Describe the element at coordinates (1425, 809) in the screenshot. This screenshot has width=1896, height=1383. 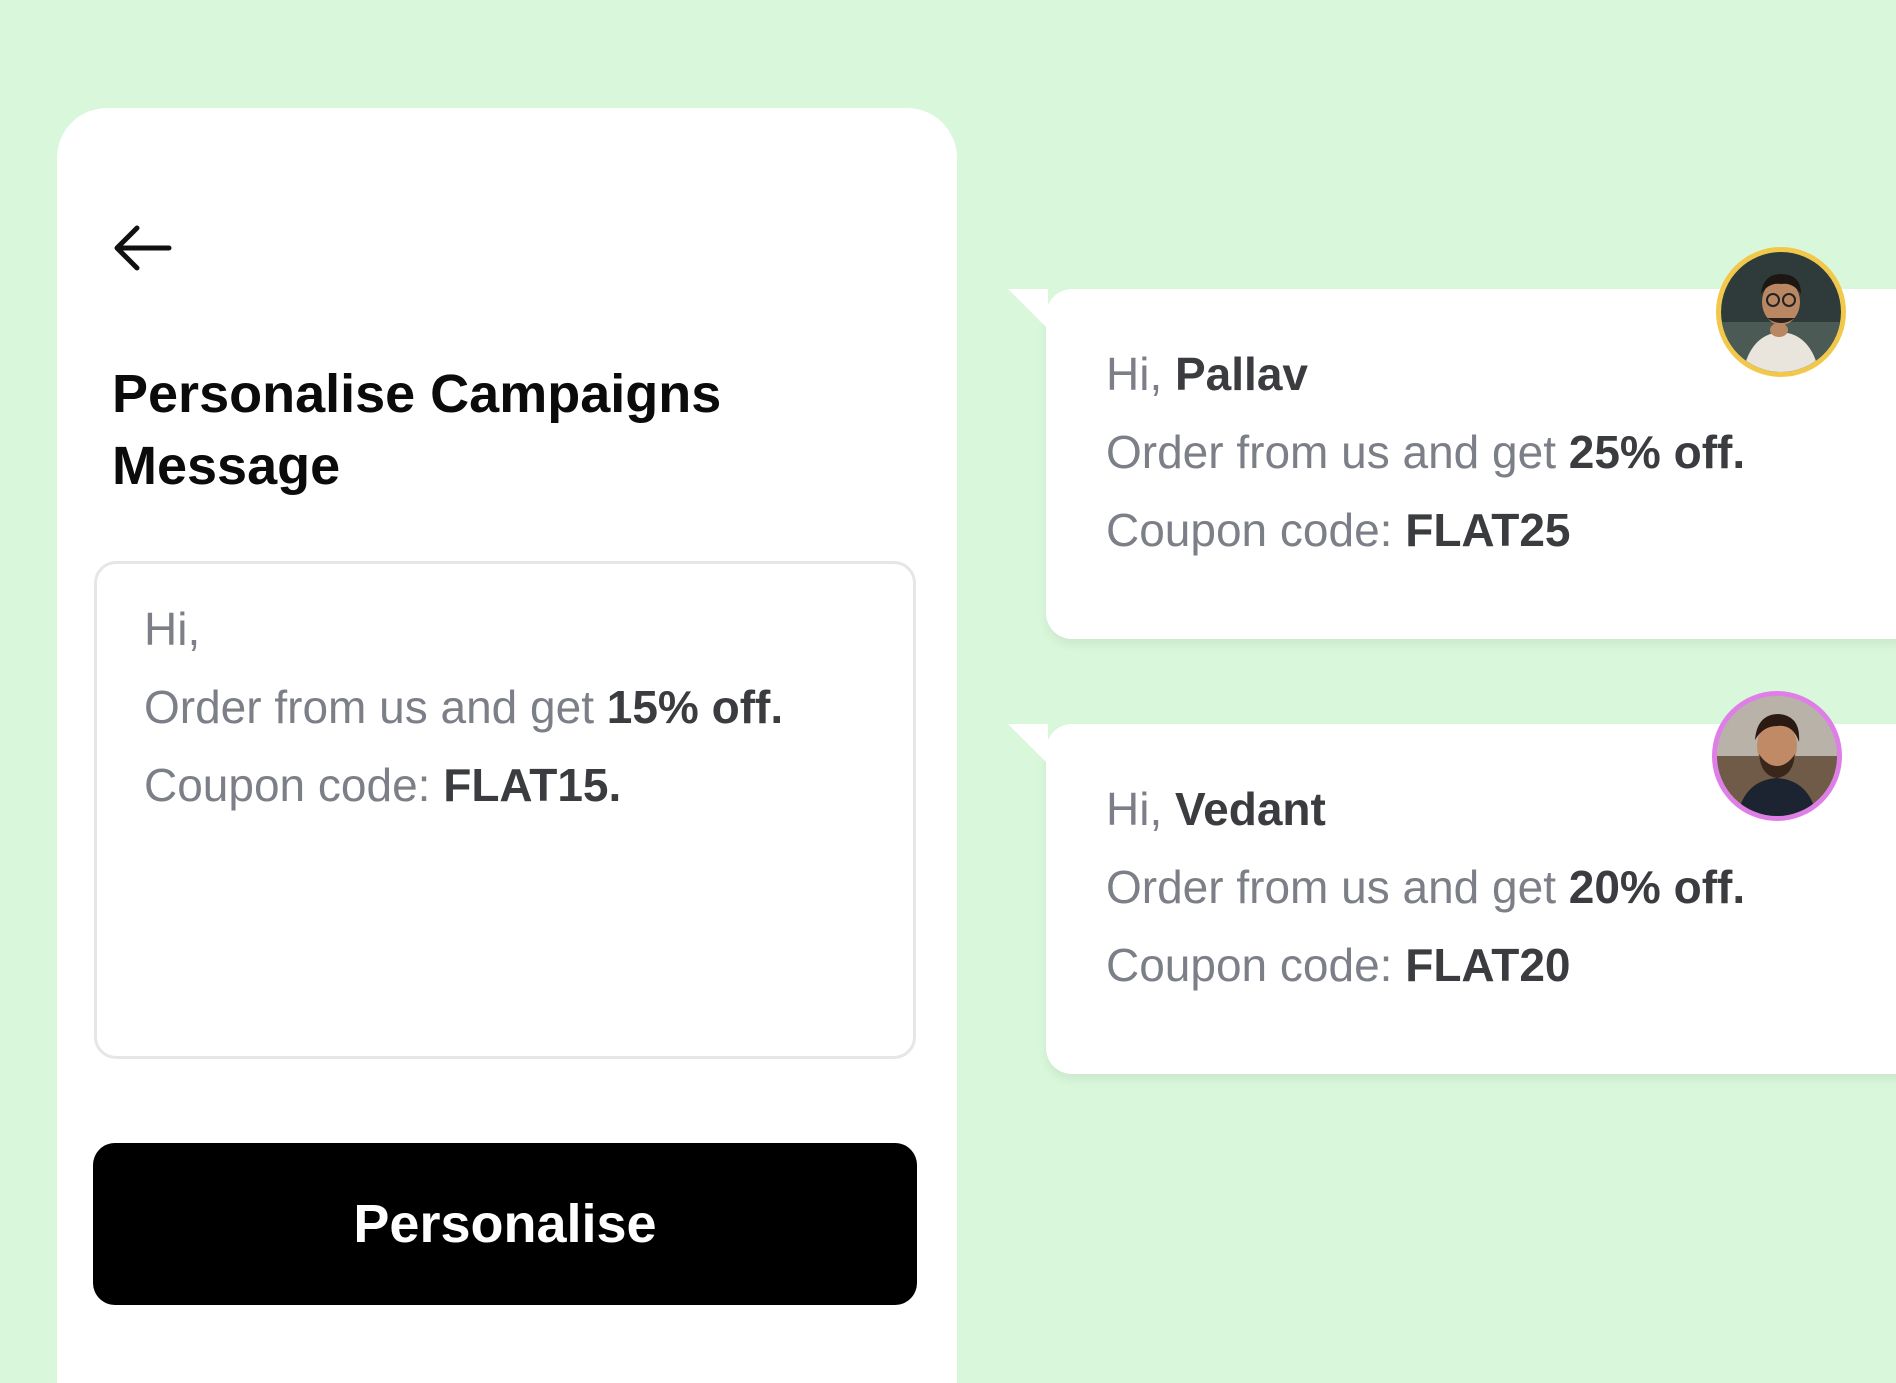
I see `card-greeting-line: Hi, Vedant` at that location.